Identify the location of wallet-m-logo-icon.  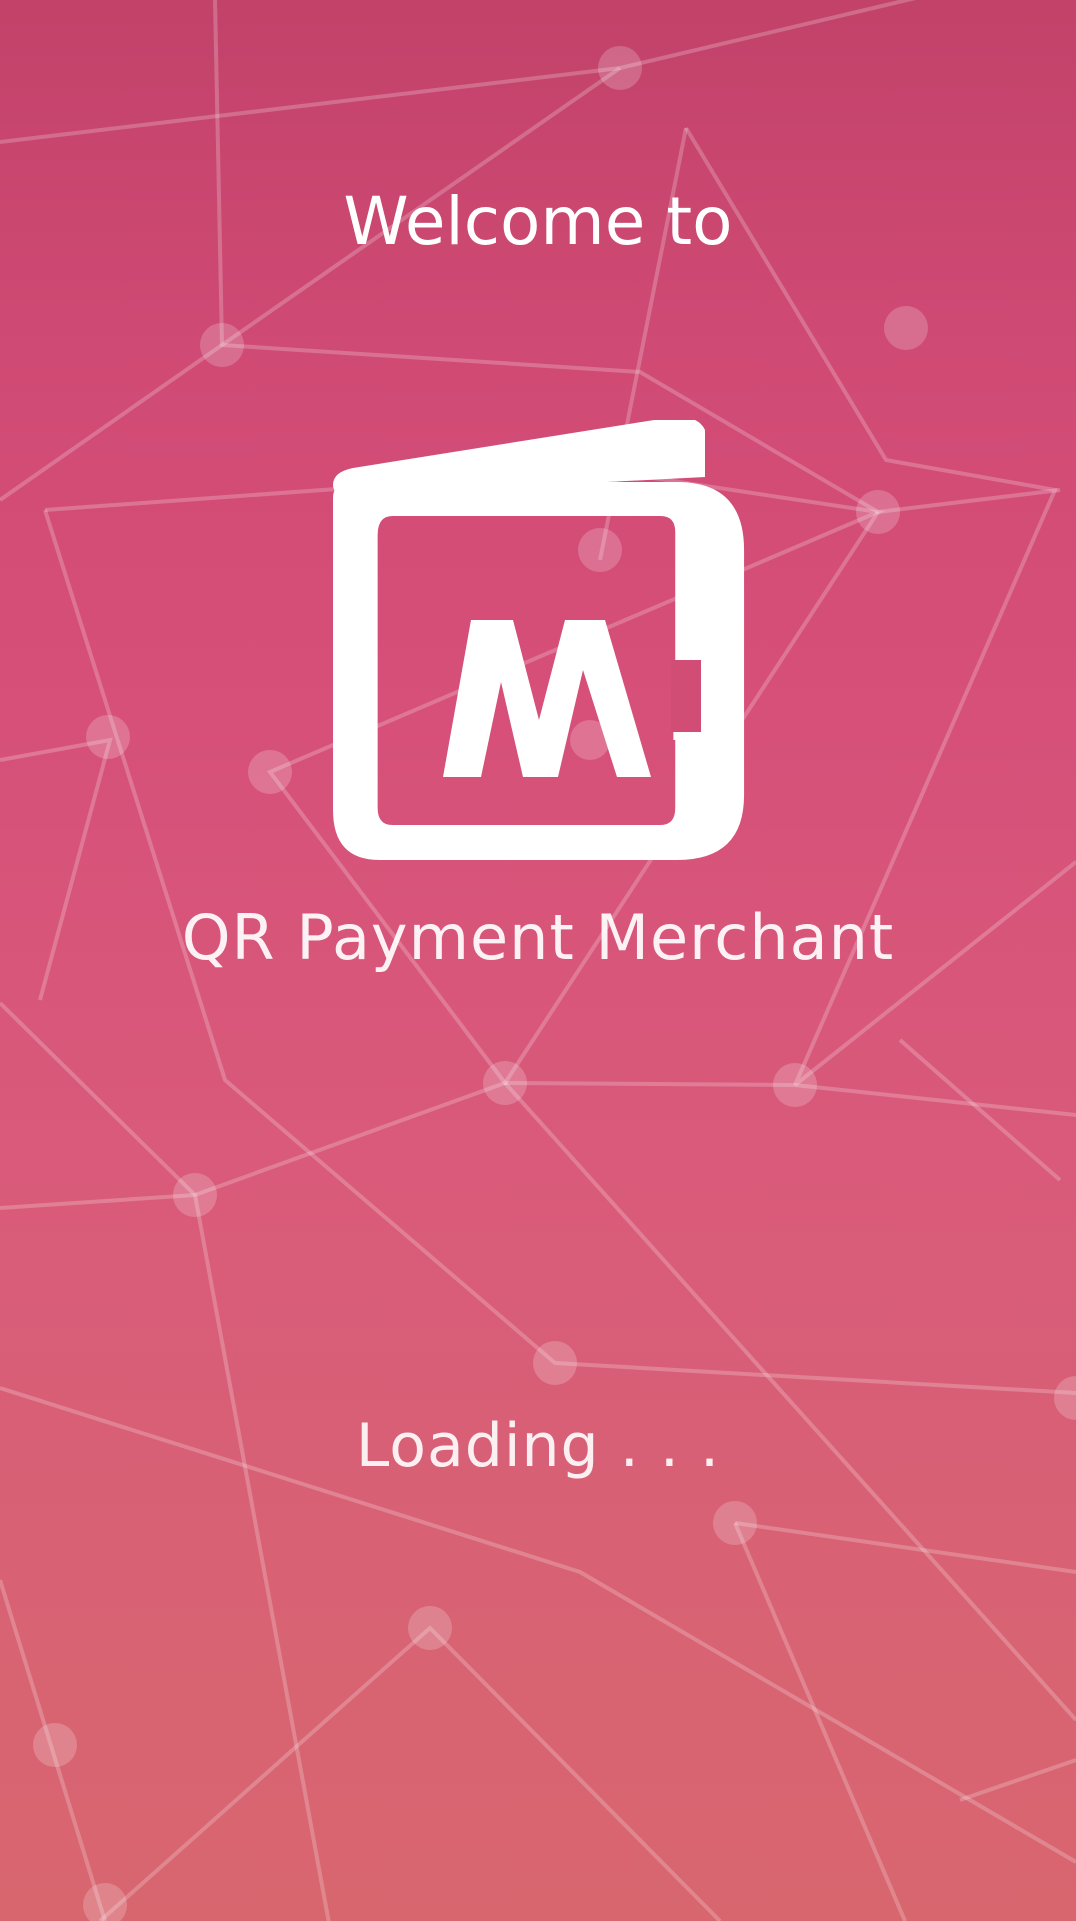
(539, 640).